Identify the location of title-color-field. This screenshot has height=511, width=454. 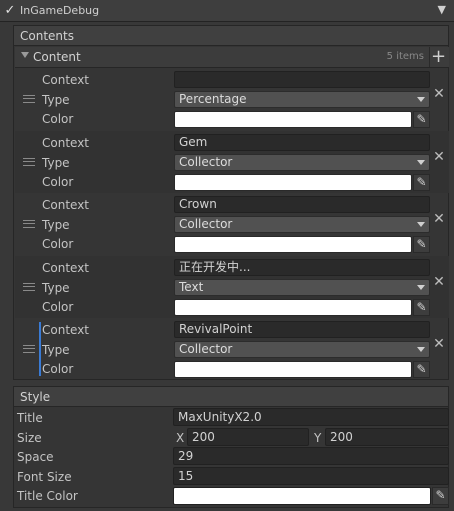
(302, 496).